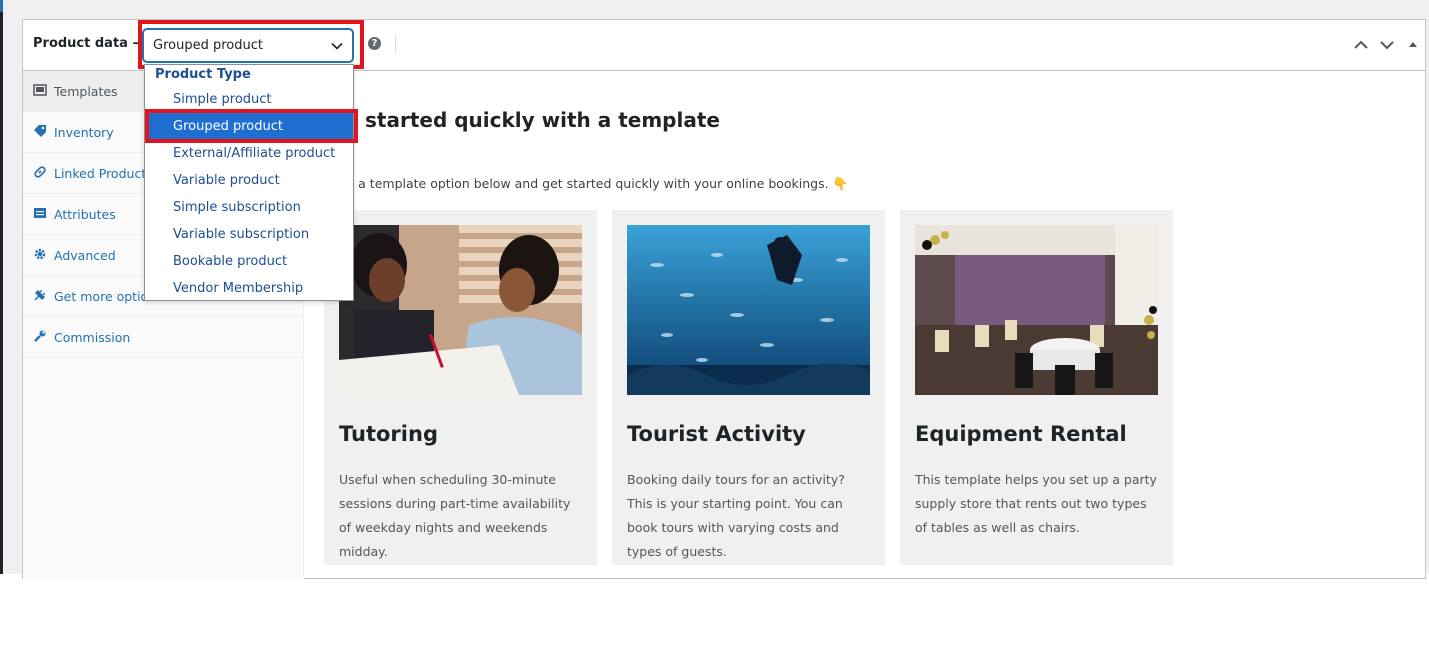  What do you see at coordinates (748, 310) in the screenshot?
I see `tourist-activity-image` at bounding box center [748, 310].